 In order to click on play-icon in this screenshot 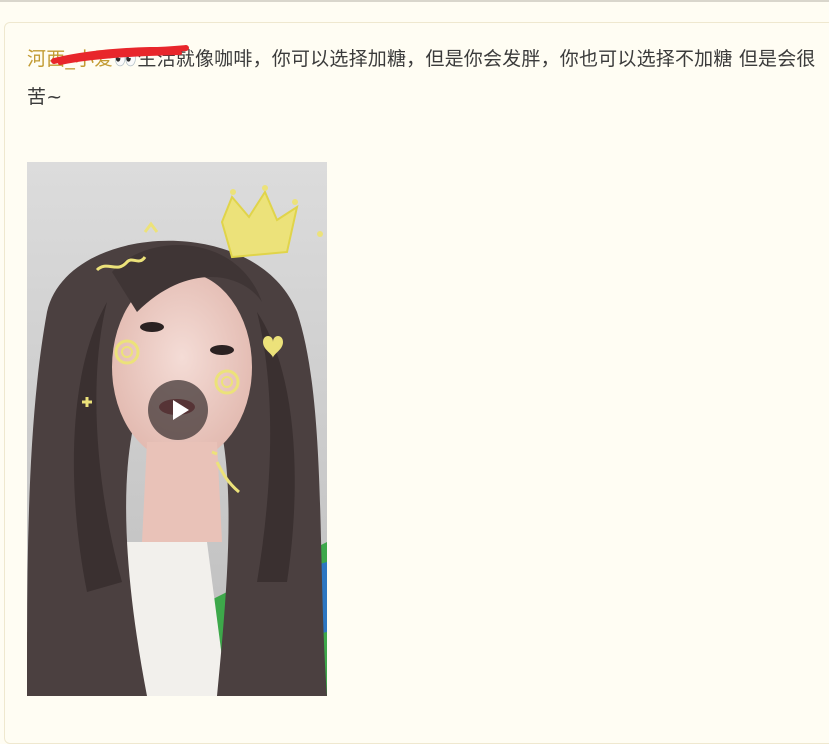, I will do `click(180, 410)`.